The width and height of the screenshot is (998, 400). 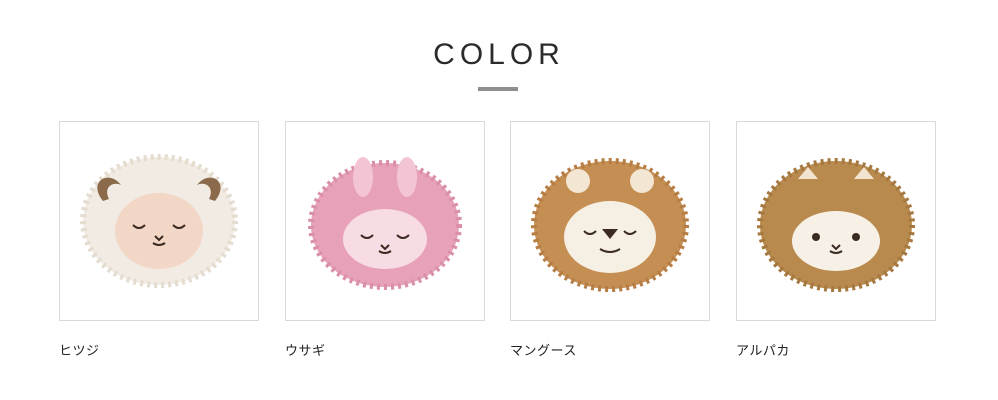 What do you see at coordinates (610, 225) in the screenshot?
I see `mongoose-cushion-image` at bounding box center [610, 225].